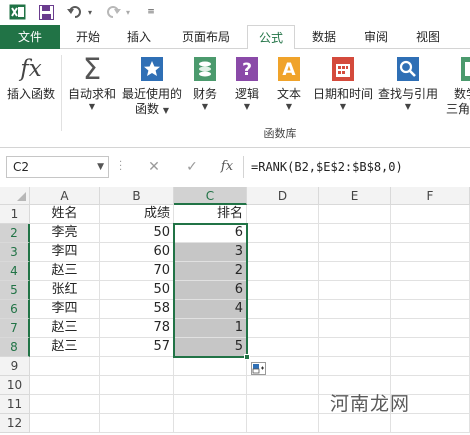  I want to click on tab-view: 视图, so click(428, 37).